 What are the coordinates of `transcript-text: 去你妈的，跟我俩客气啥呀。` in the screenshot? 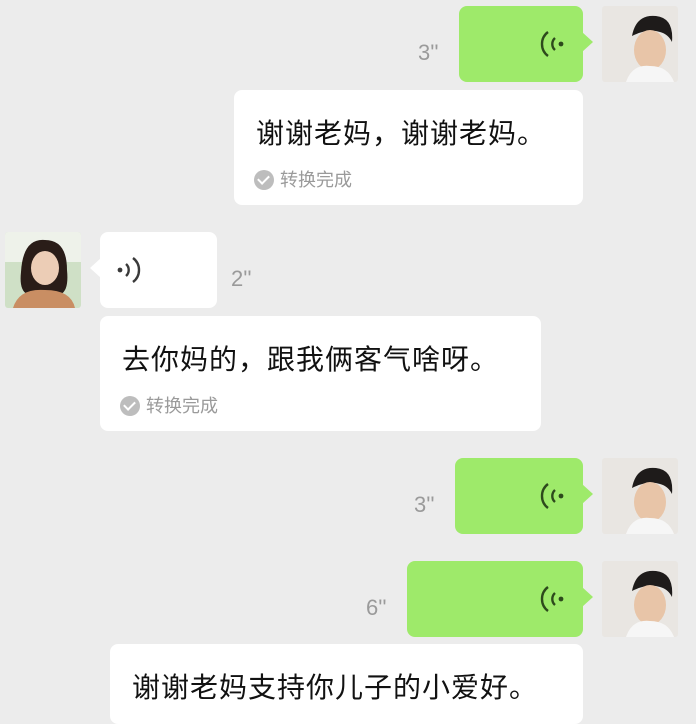 It's located at (311, 359).